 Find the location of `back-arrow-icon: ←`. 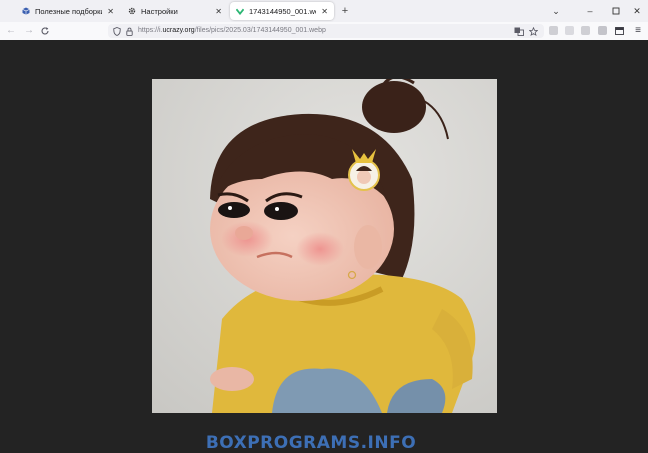

back-arrow-icon: ← is located at coordinates (11, 31).